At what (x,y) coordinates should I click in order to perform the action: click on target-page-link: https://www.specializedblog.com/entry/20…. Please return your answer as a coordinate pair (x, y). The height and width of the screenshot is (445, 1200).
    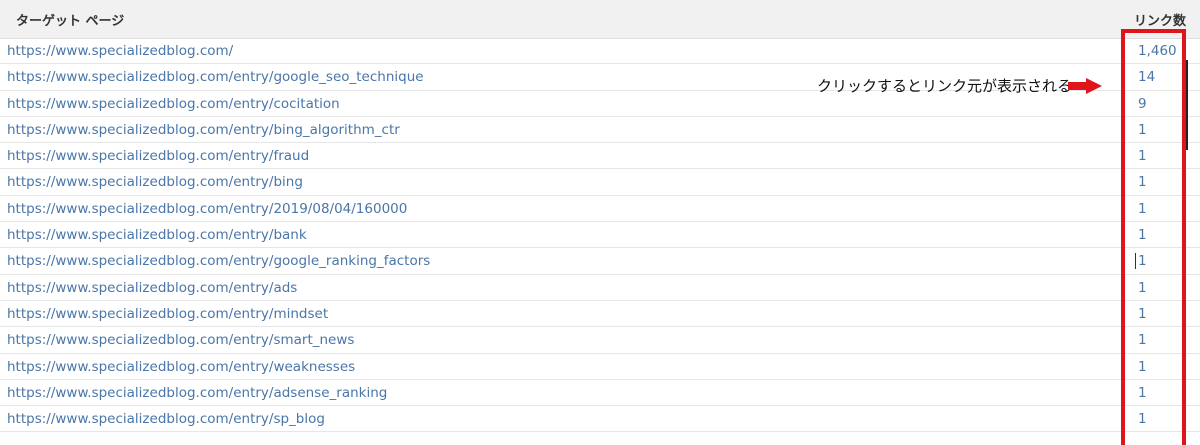
    Looking at the image, I should click on (207, 209).